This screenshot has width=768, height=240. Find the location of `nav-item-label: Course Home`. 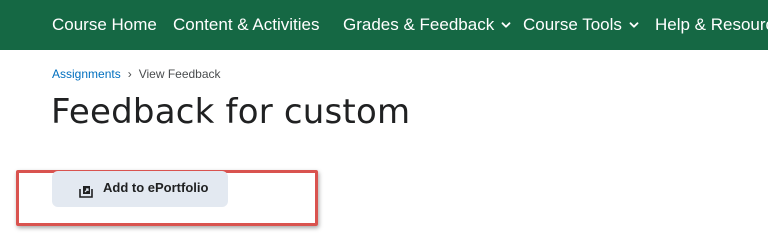

nav-item-label: Course Home is located at coordinates (104, 24).